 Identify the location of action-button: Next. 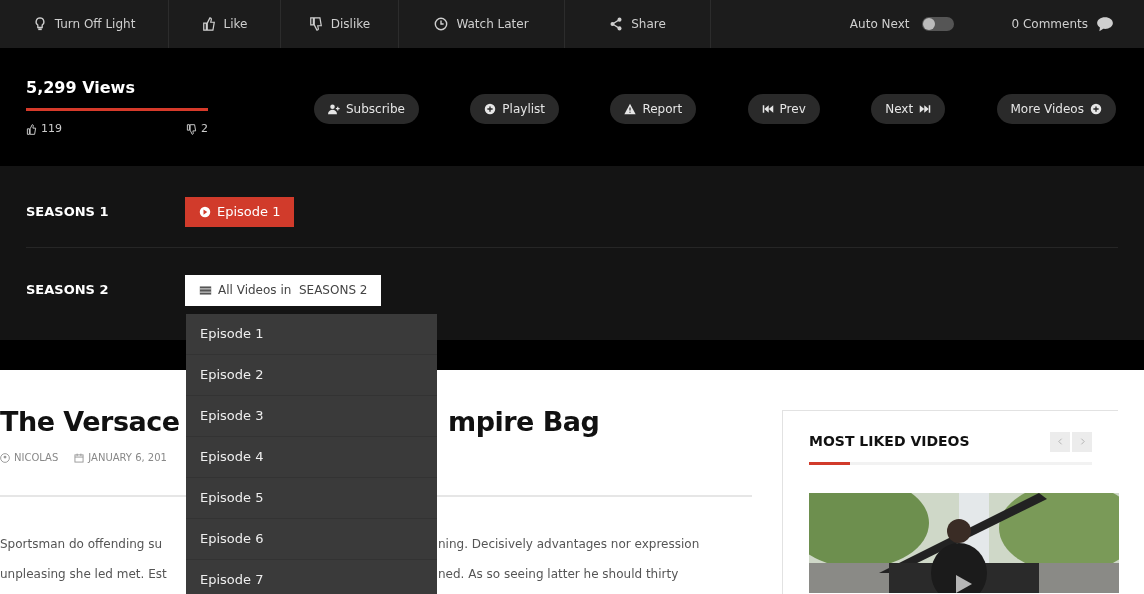
(908, 109).